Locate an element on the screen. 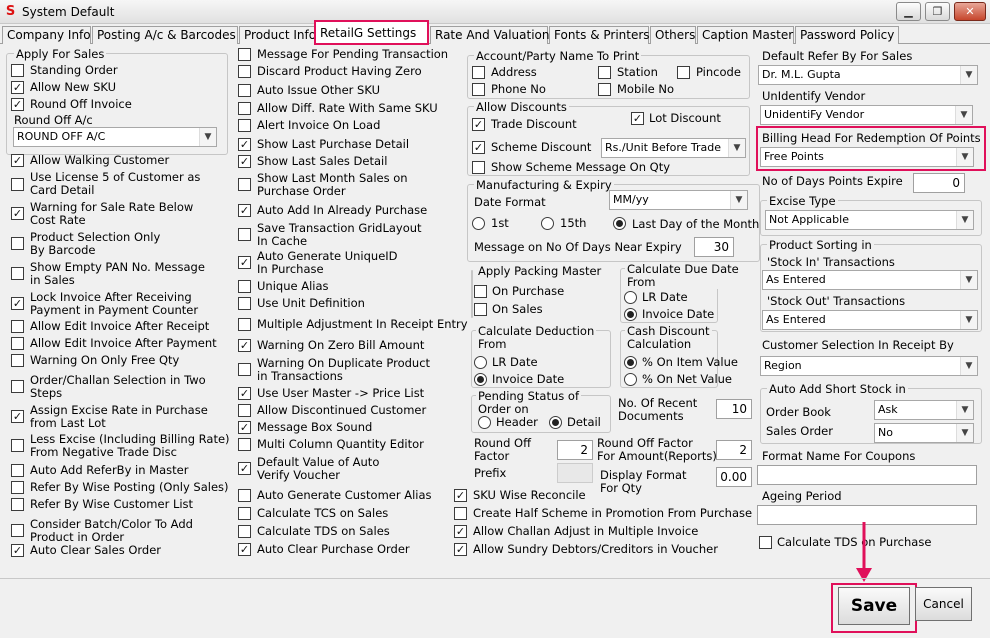  warning-free-qty-checkbox is located at coordinates (17, 360).